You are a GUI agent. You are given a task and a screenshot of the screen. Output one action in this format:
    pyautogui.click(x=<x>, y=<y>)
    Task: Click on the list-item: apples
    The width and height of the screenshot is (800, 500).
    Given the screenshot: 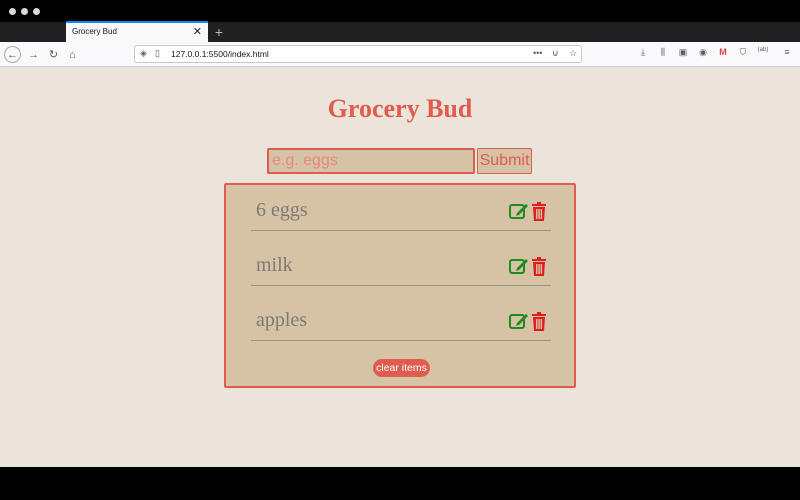 What is the action you would take?
    pyautogui.click(x=401, y=318)
    